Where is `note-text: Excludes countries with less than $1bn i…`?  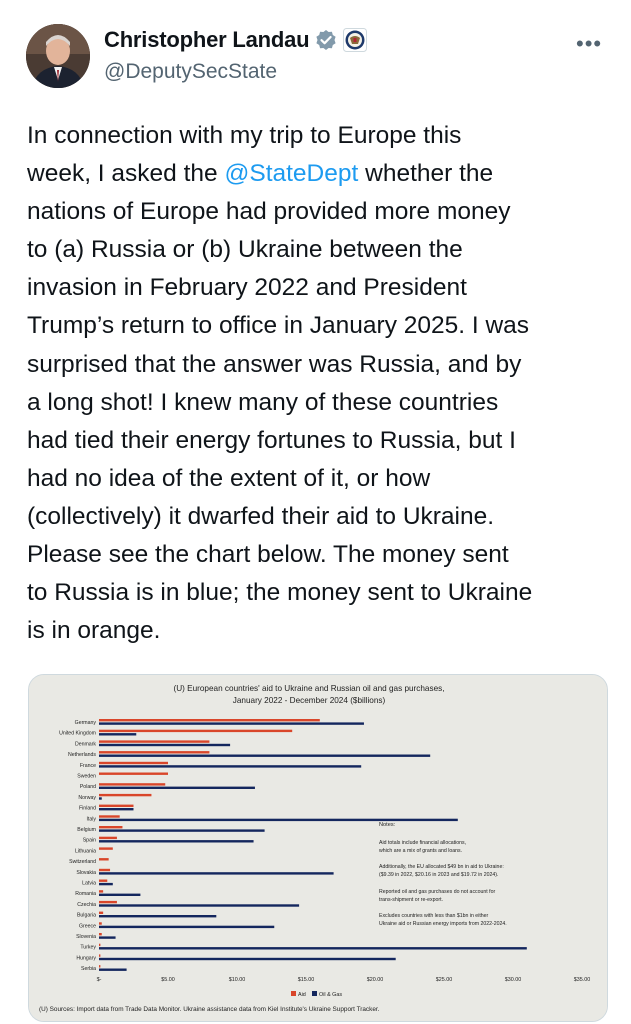
note-text: Excludes countries with less than $1bn i… is located at coordinates (434, 916).